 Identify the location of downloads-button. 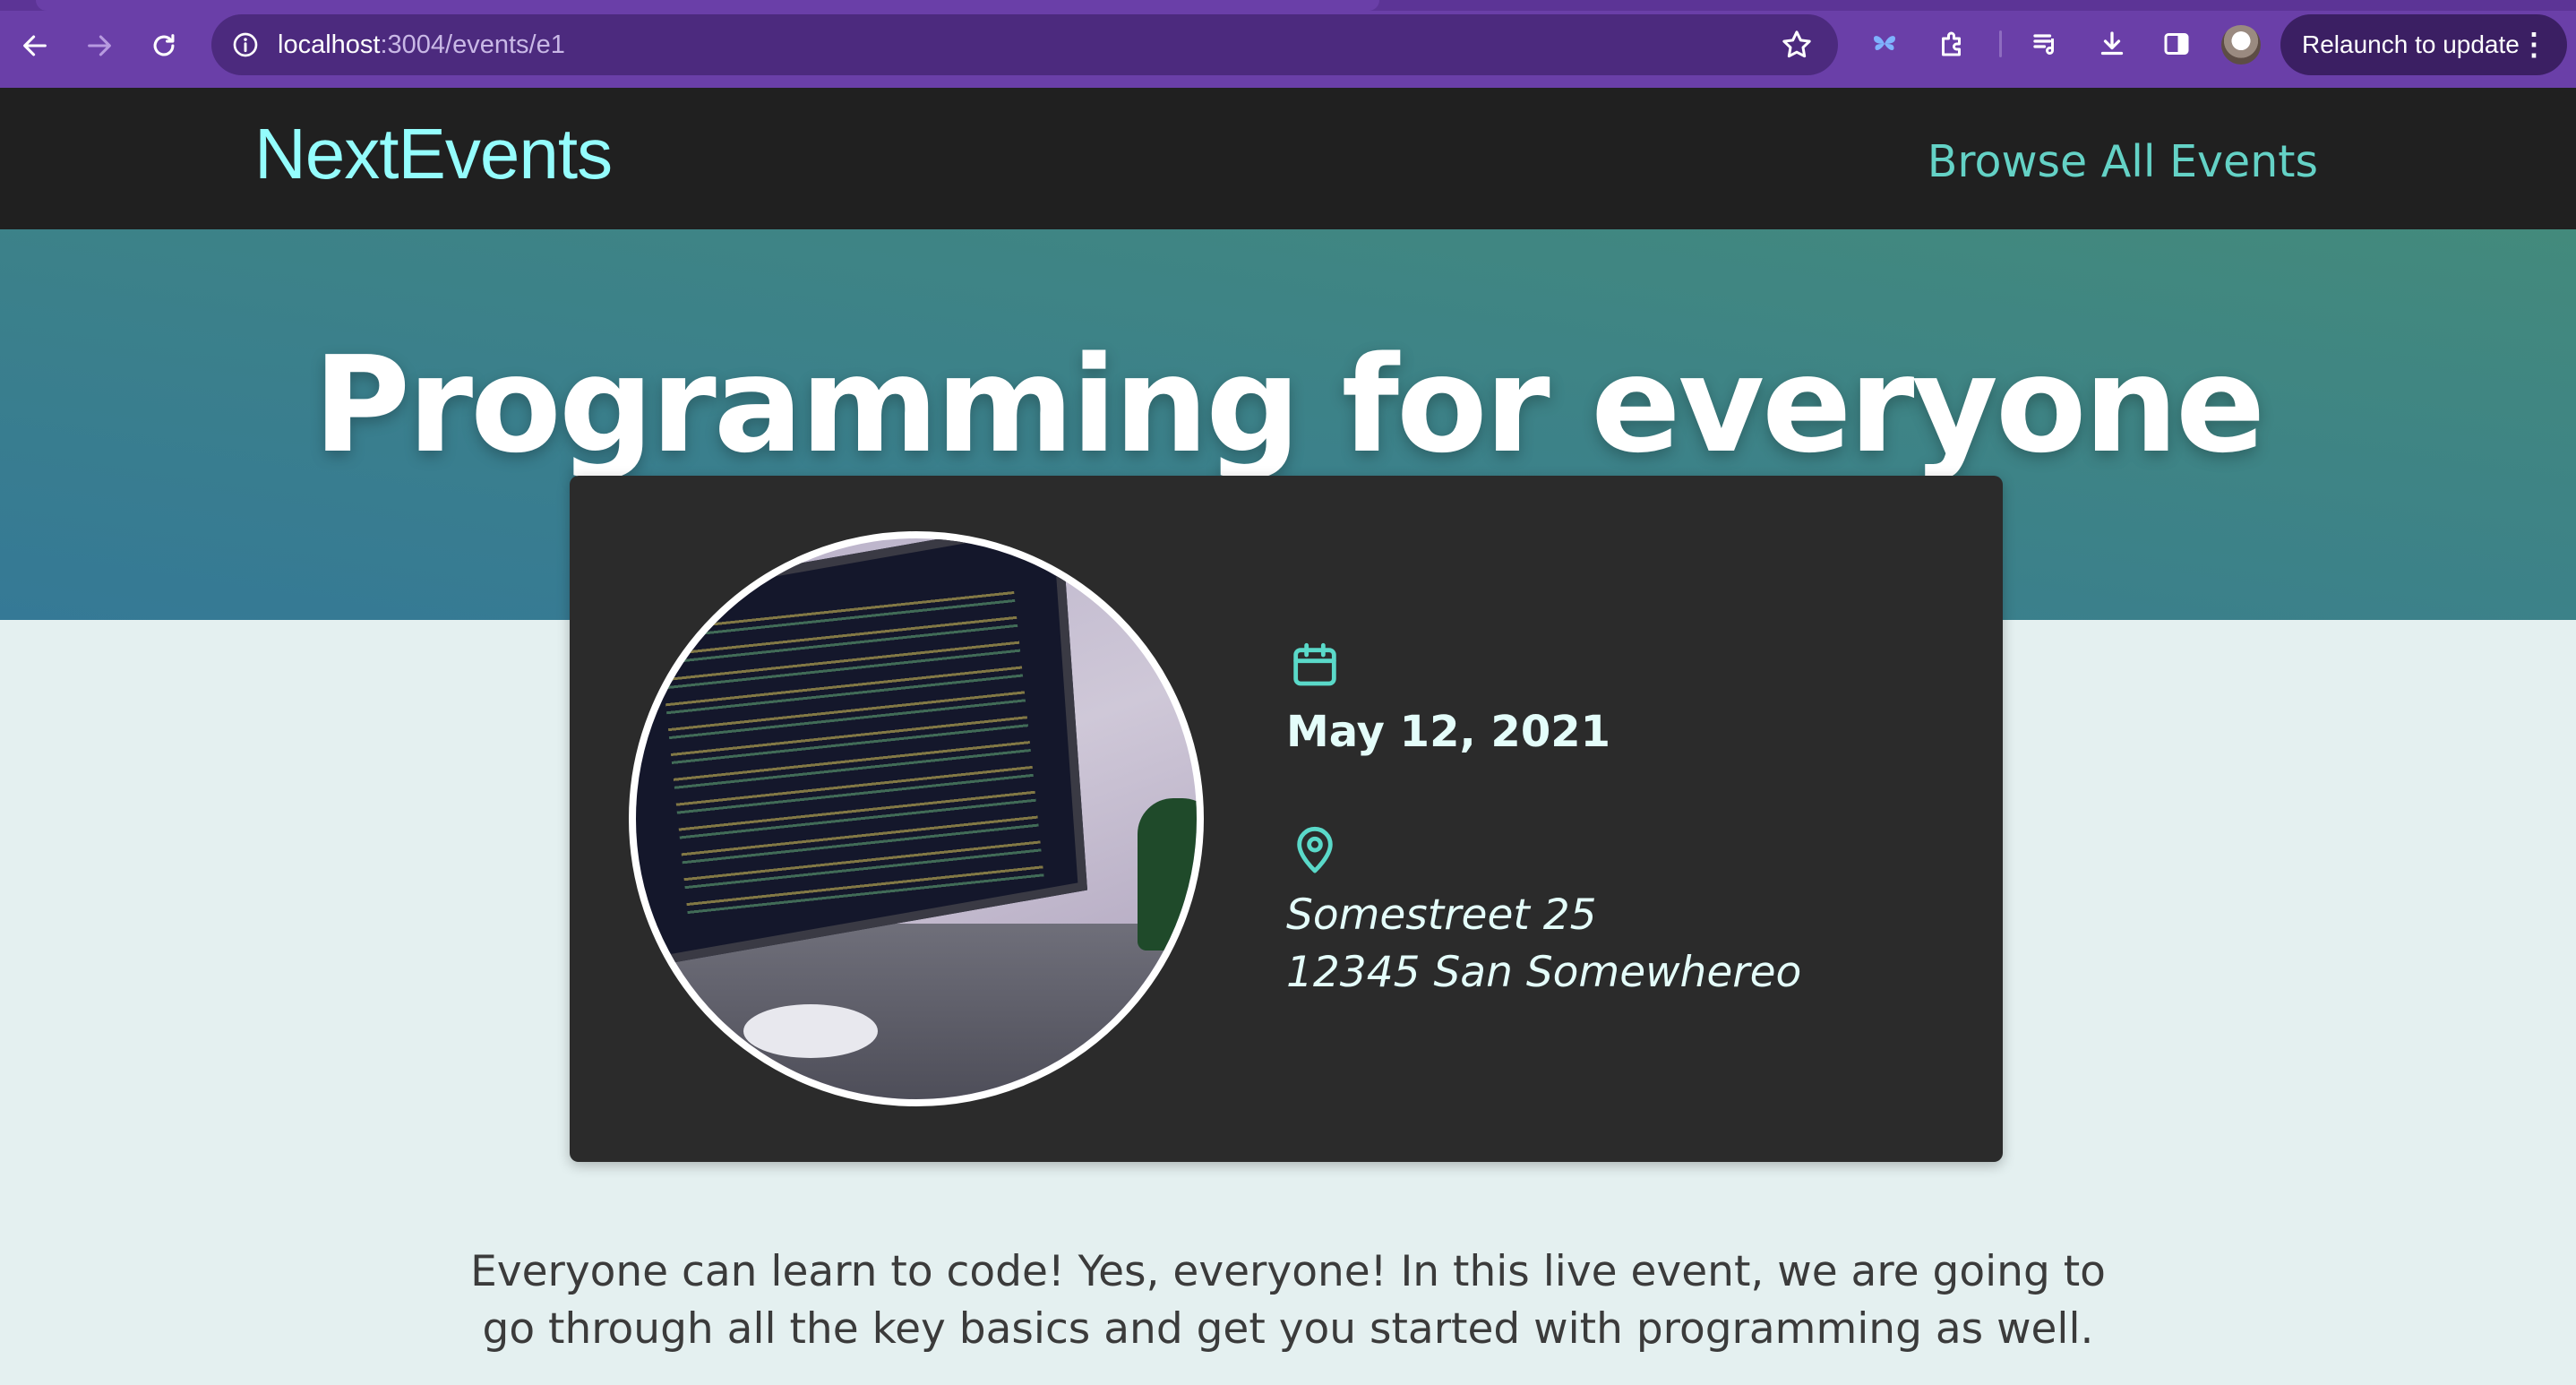
(2112, 43).